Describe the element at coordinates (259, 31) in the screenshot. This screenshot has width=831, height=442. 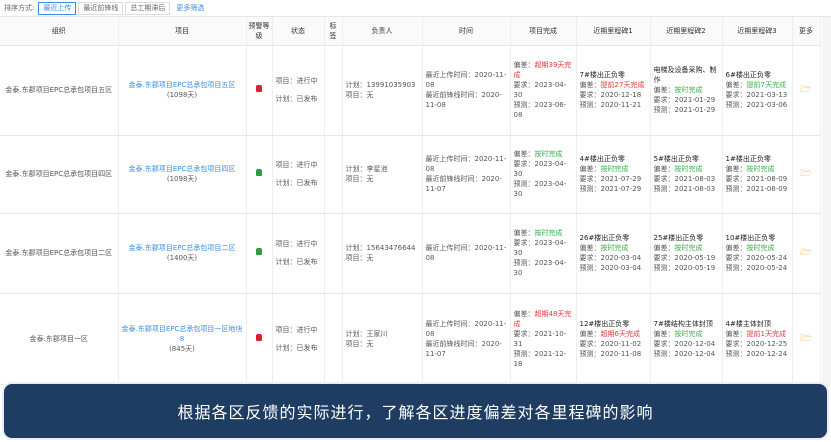
I see `header-warning: 预警等级` at that location.